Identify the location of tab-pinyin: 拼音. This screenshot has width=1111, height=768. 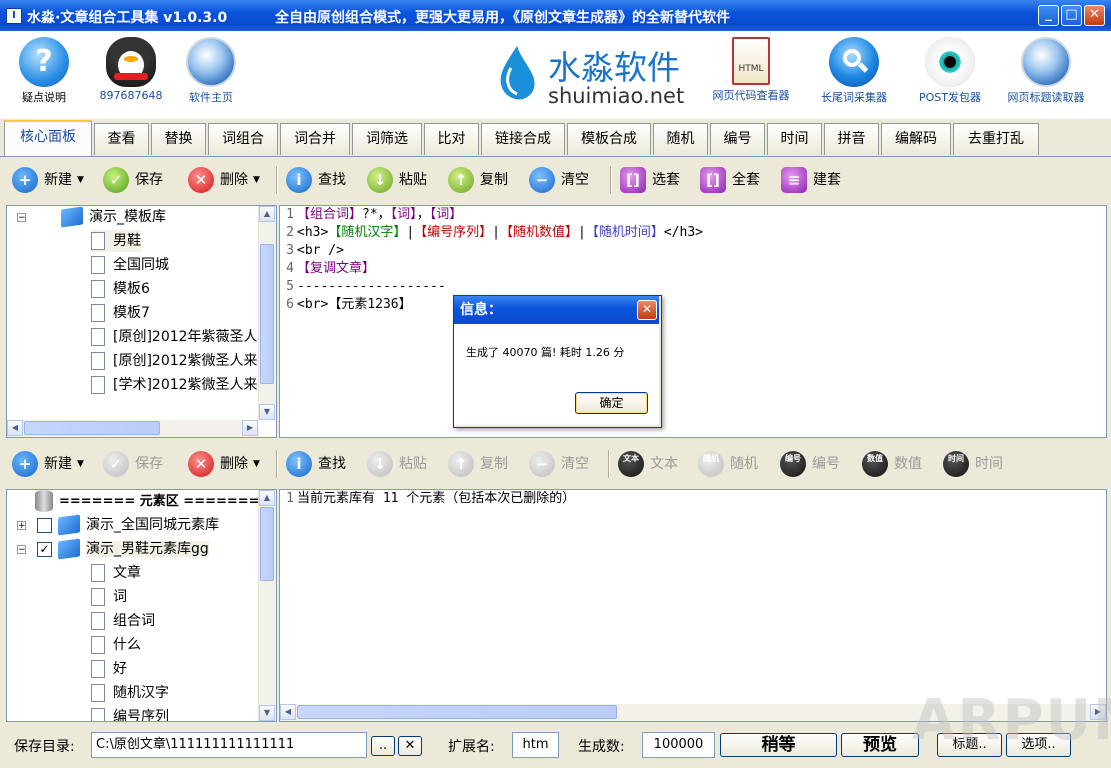
(851, 139).